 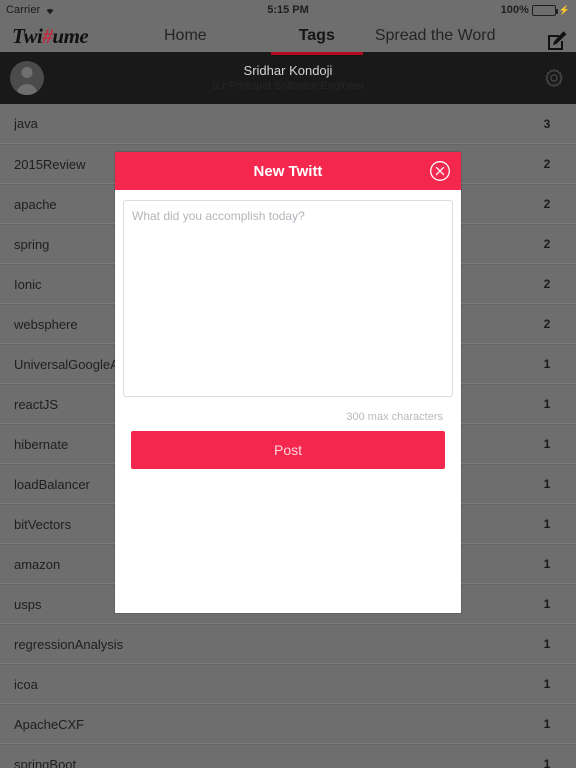 I want to click on logo-text-part2: ume, so click(x=70, y=35).